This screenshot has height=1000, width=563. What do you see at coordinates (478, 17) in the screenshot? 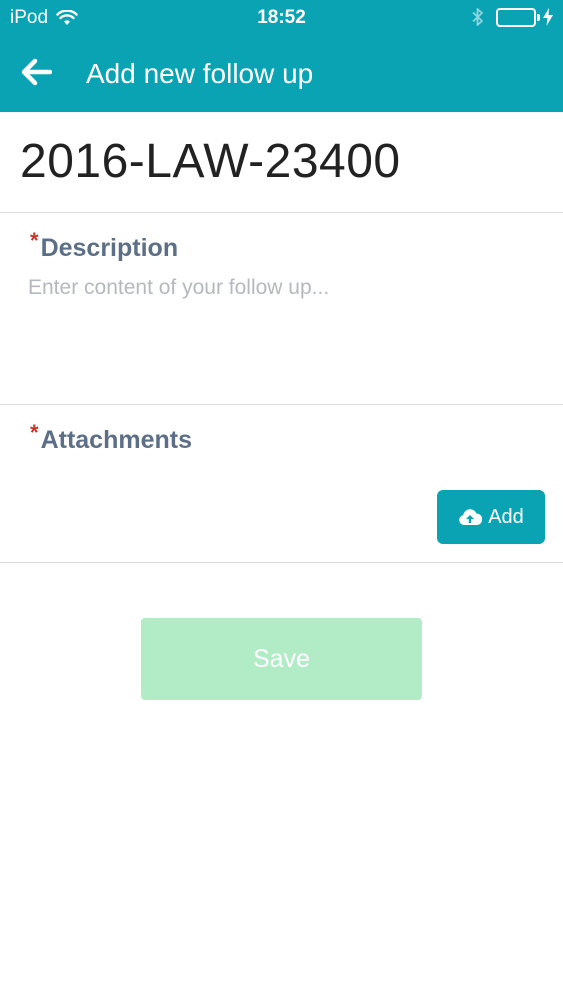
I see `bluetooth-icon` at bounding box center [478, 17].